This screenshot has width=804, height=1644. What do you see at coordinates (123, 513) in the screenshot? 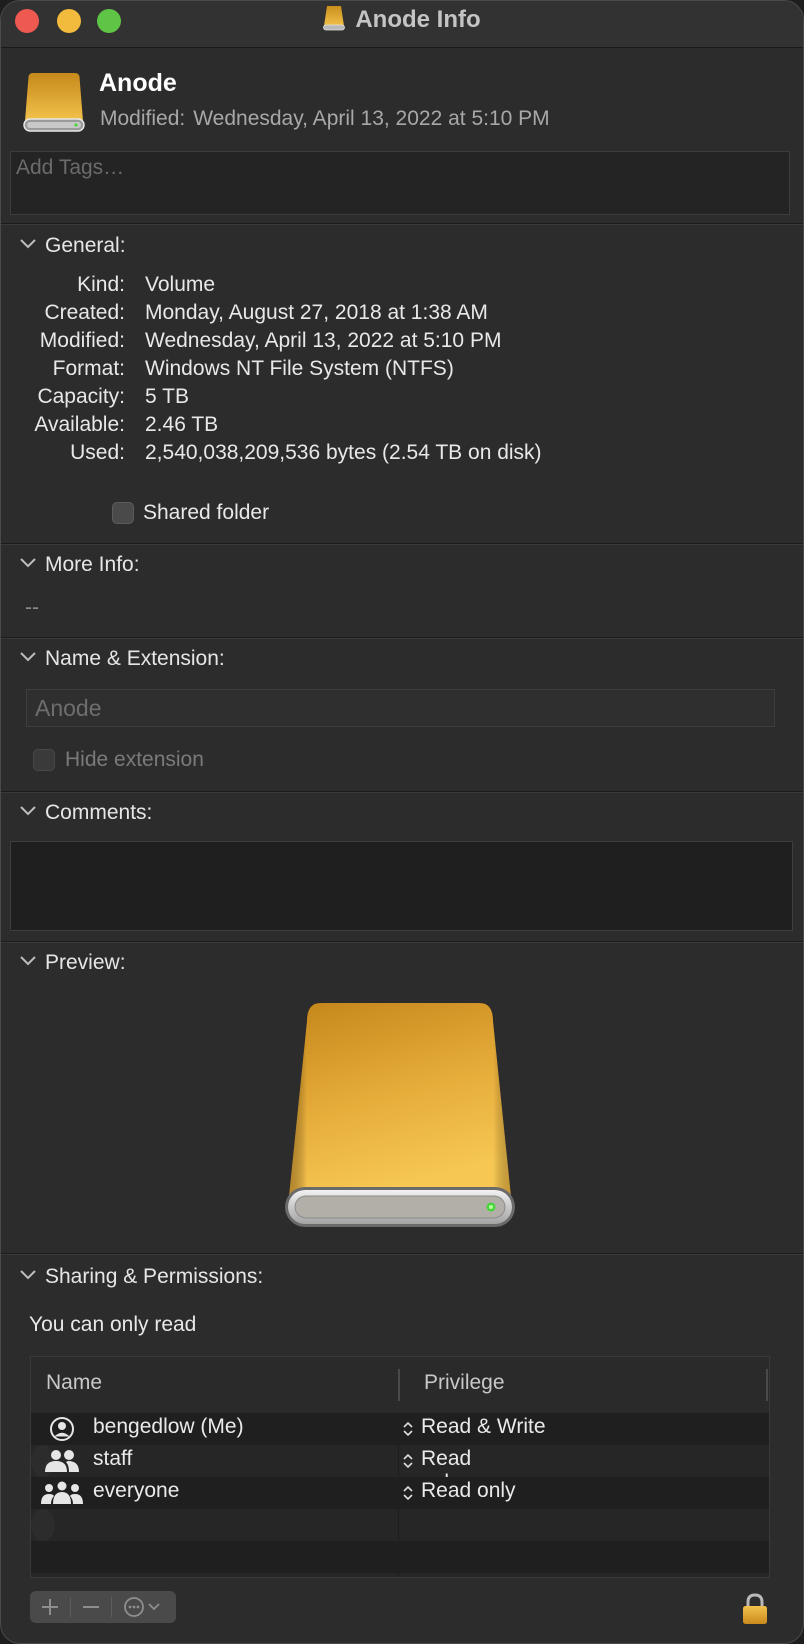
I see `shared-folder-checkbox` at bounding box center [123, 513].